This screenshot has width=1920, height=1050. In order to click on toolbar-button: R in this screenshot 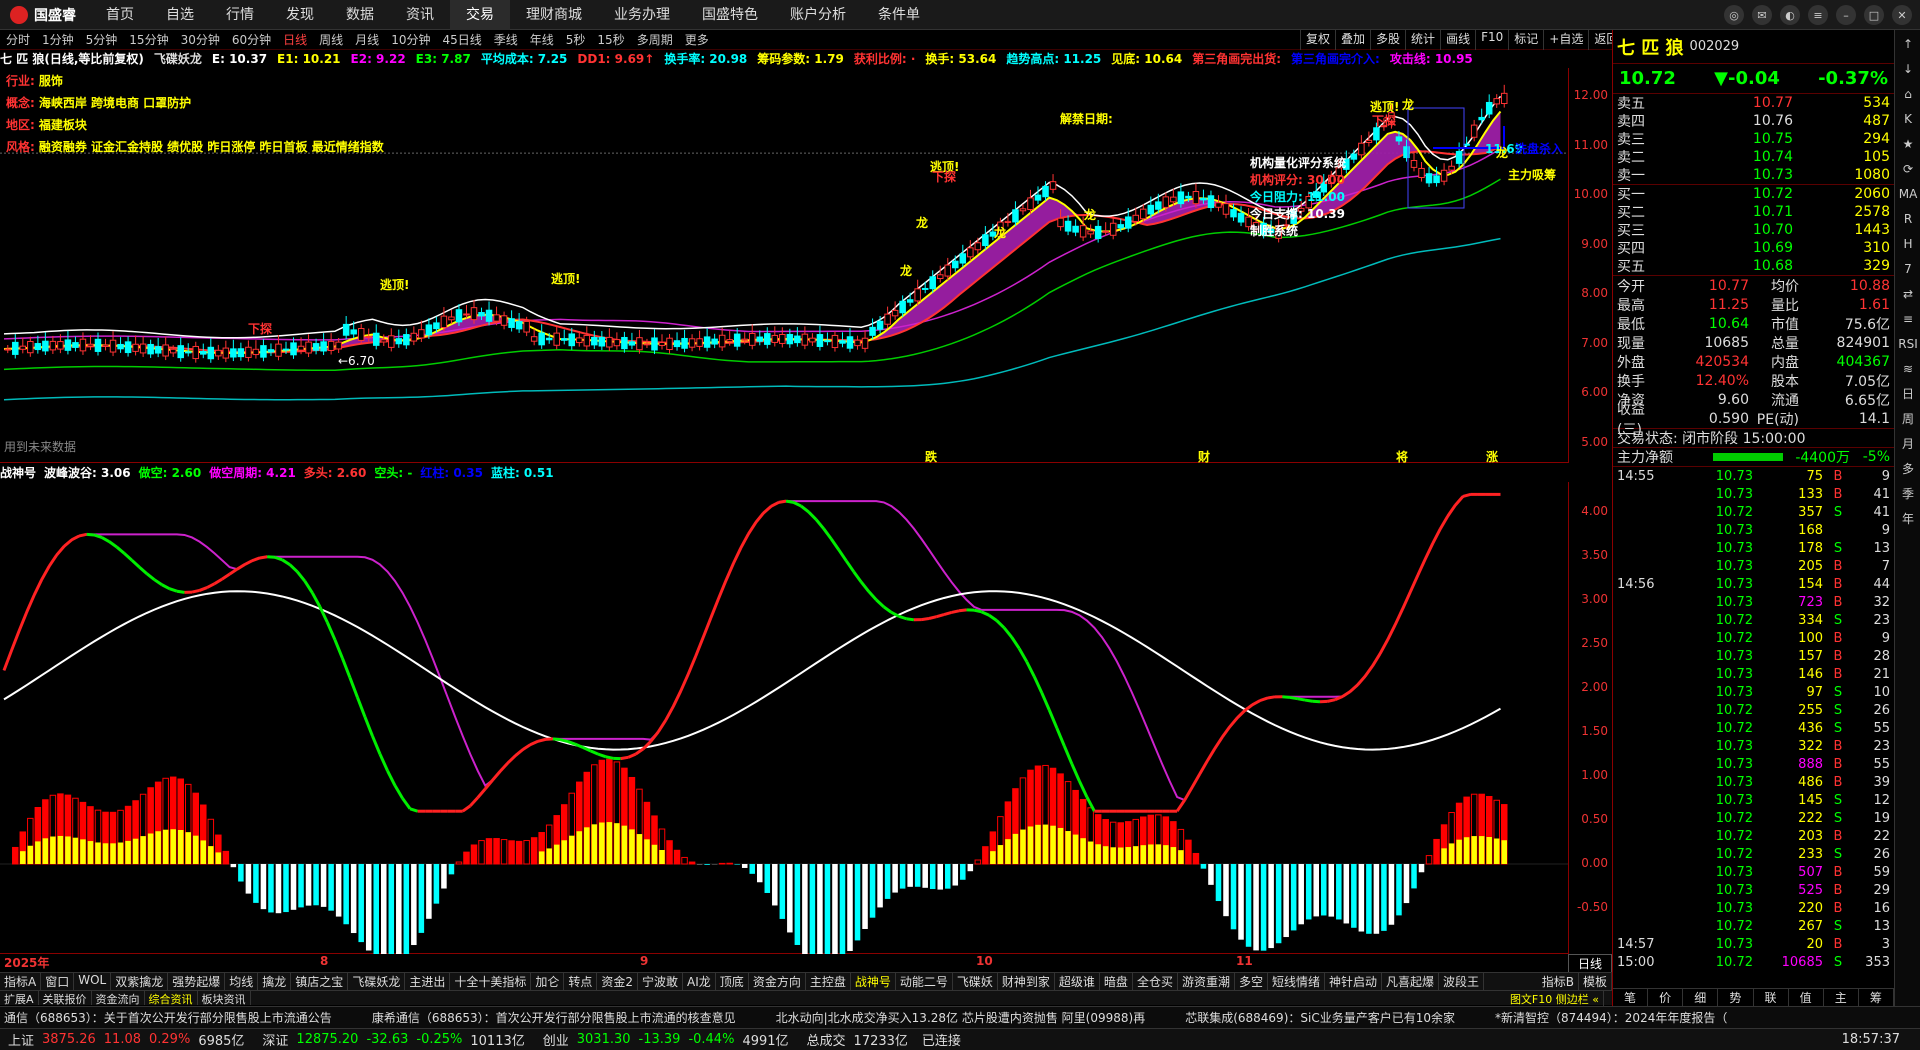, I will do `click(1908, 219)`.